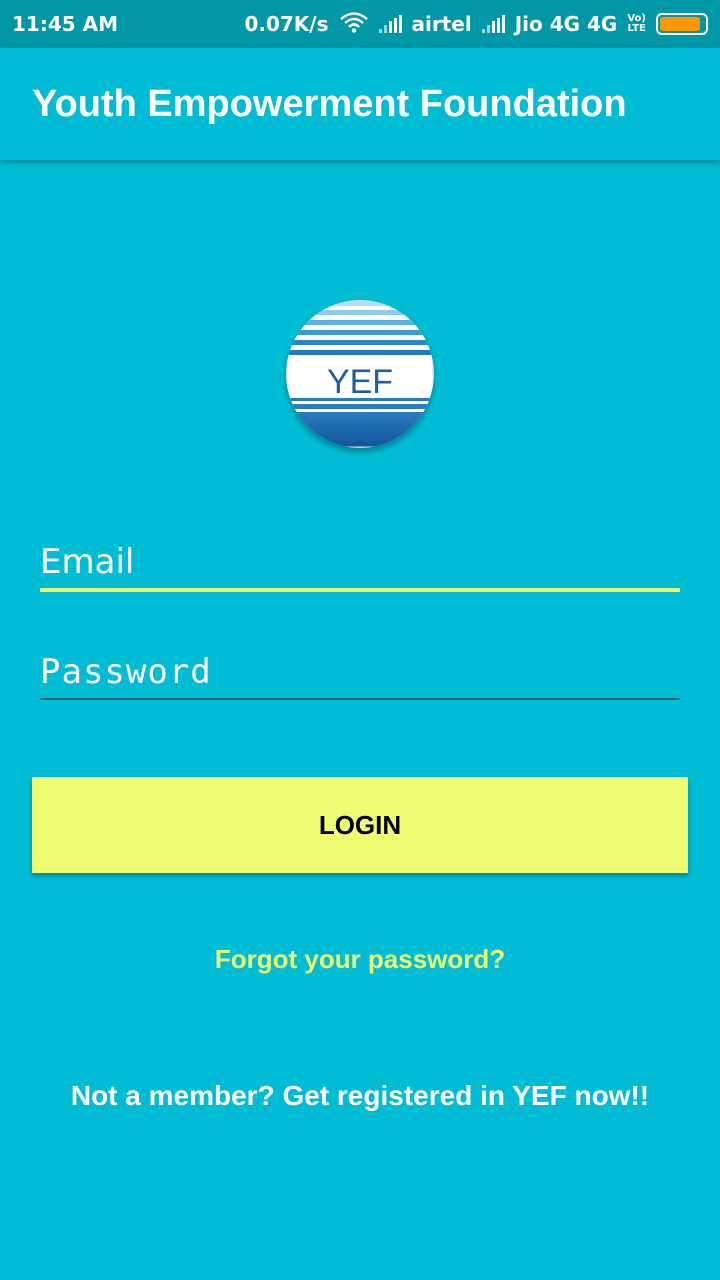 The width and height of the screenshot is (720, 1280). Describe the element at coordinates (360, 825) in the screenshot. I see `login-button: LOGIN` at that location.